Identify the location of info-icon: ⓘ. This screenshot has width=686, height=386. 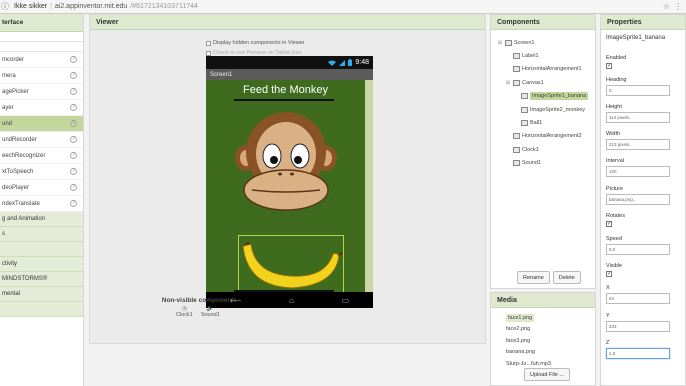
(5, 7).